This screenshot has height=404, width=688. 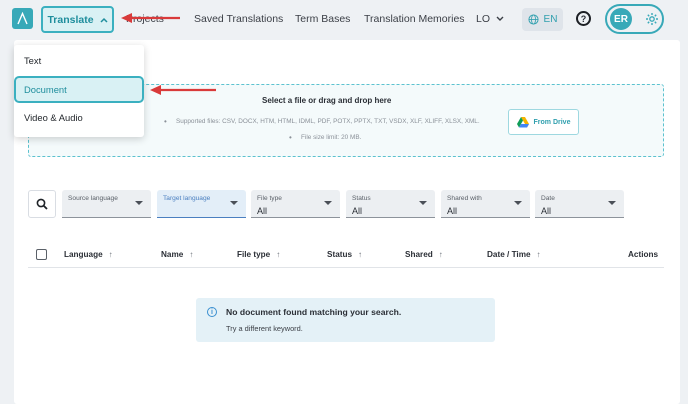 What do you see at coordinates (390, 204) in the screenshot?
I see `filter-status: Status All` at bounding box center [390, 204].